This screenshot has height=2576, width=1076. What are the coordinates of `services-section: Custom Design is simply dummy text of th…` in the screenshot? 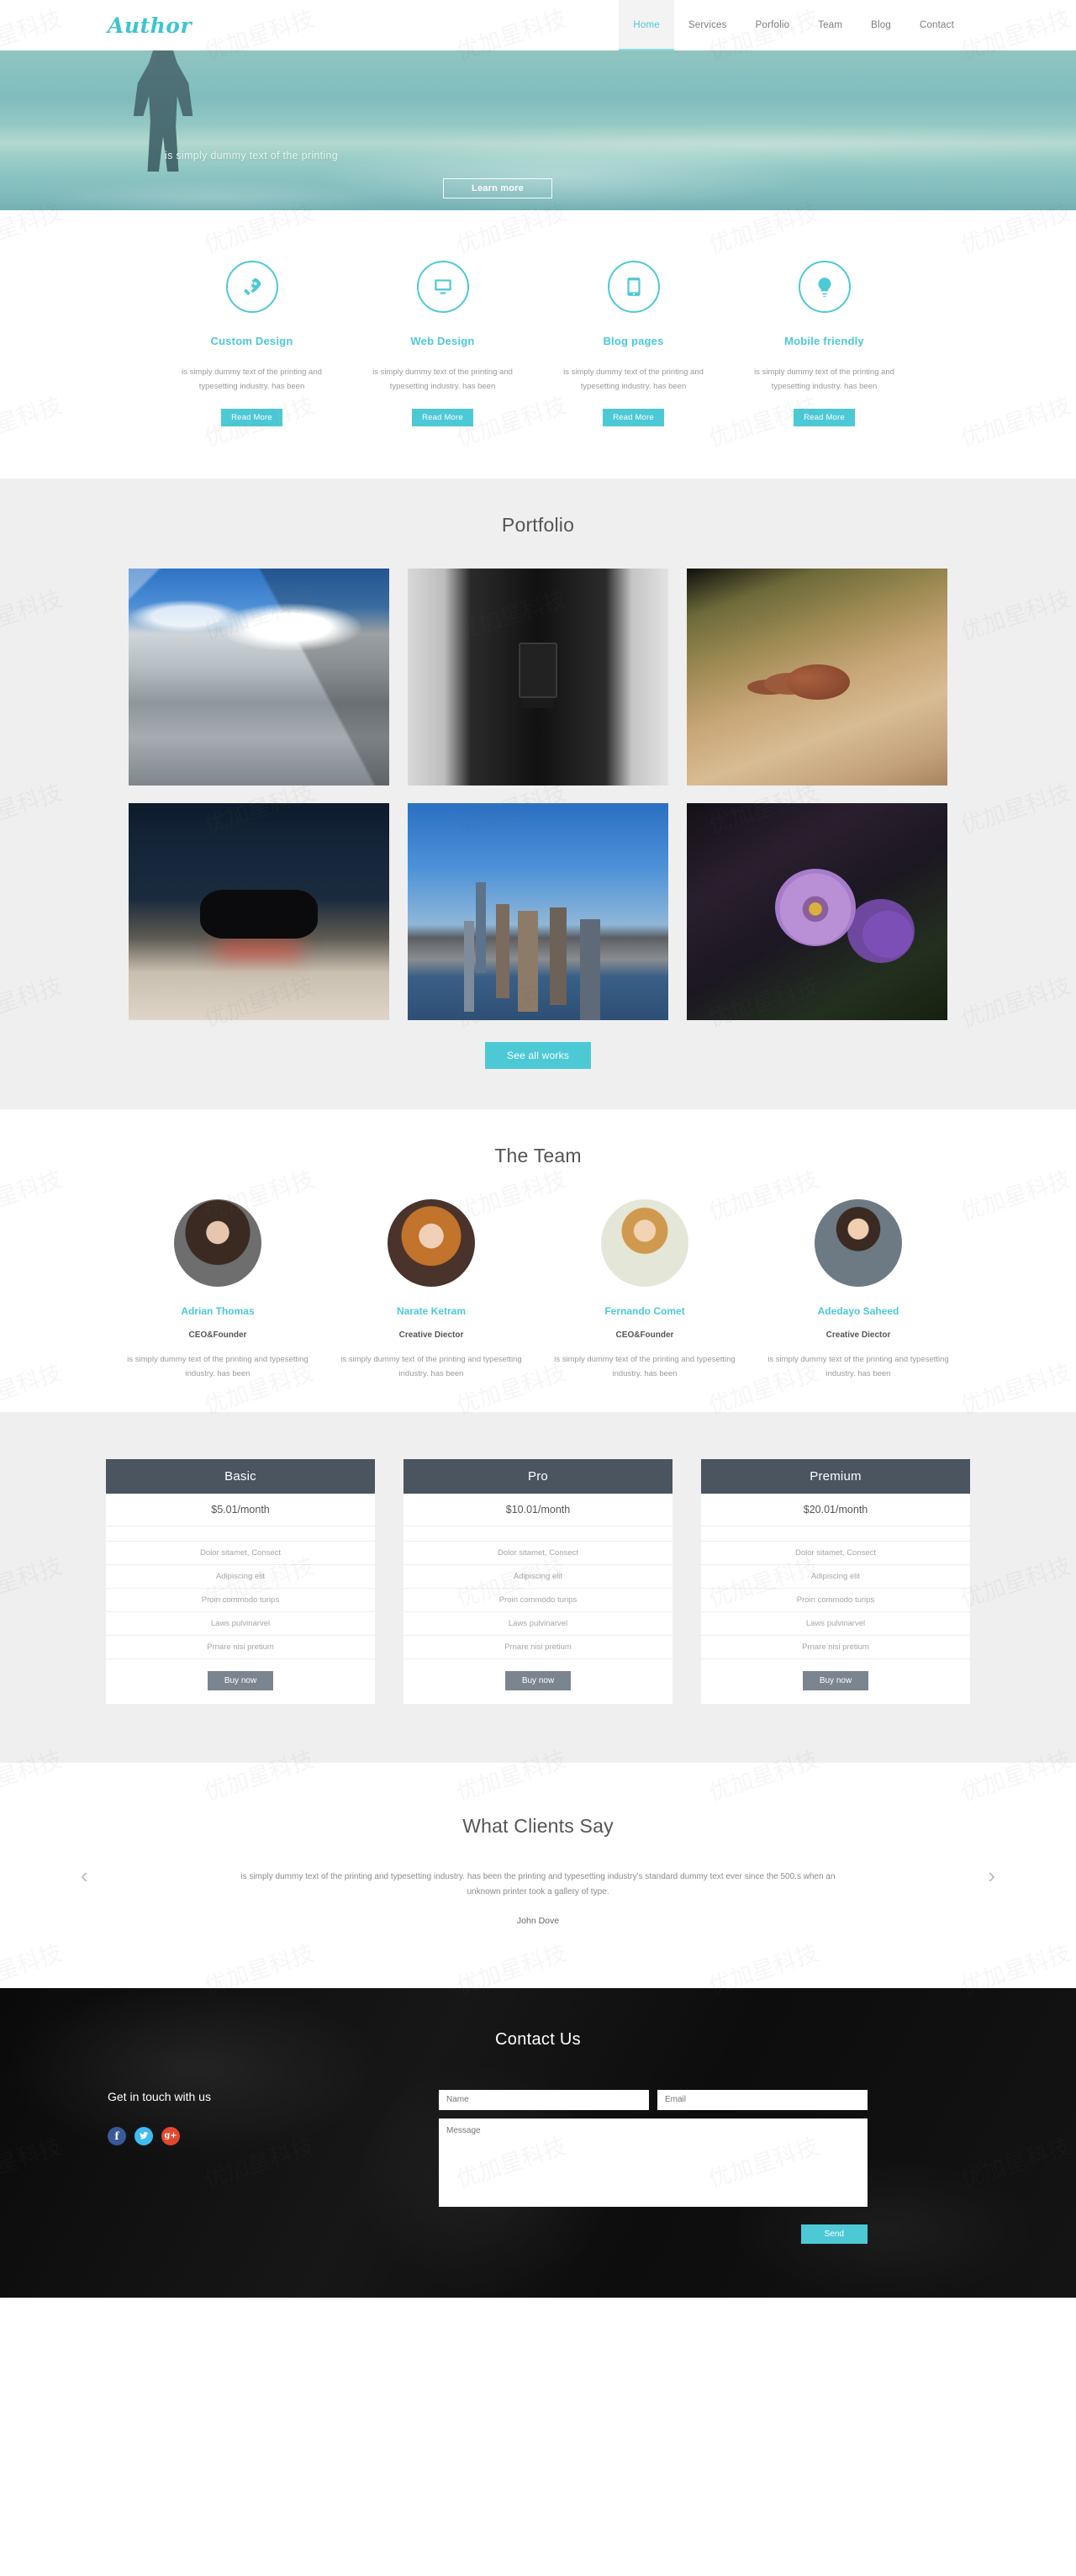 It's located at (538, 344).